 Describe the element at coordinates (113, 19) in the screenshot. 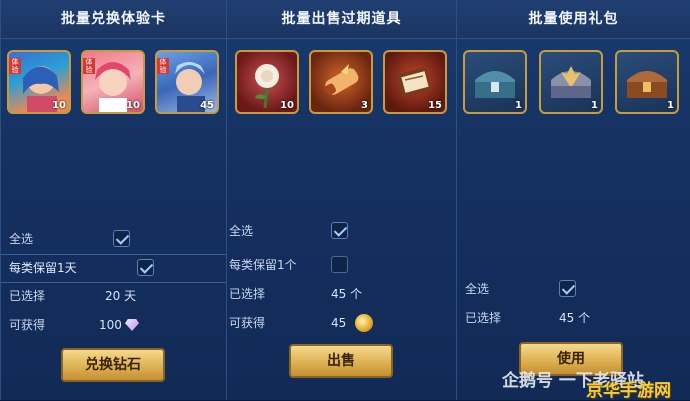

I see `panel-title: 批量兑换体验卡` at that location.